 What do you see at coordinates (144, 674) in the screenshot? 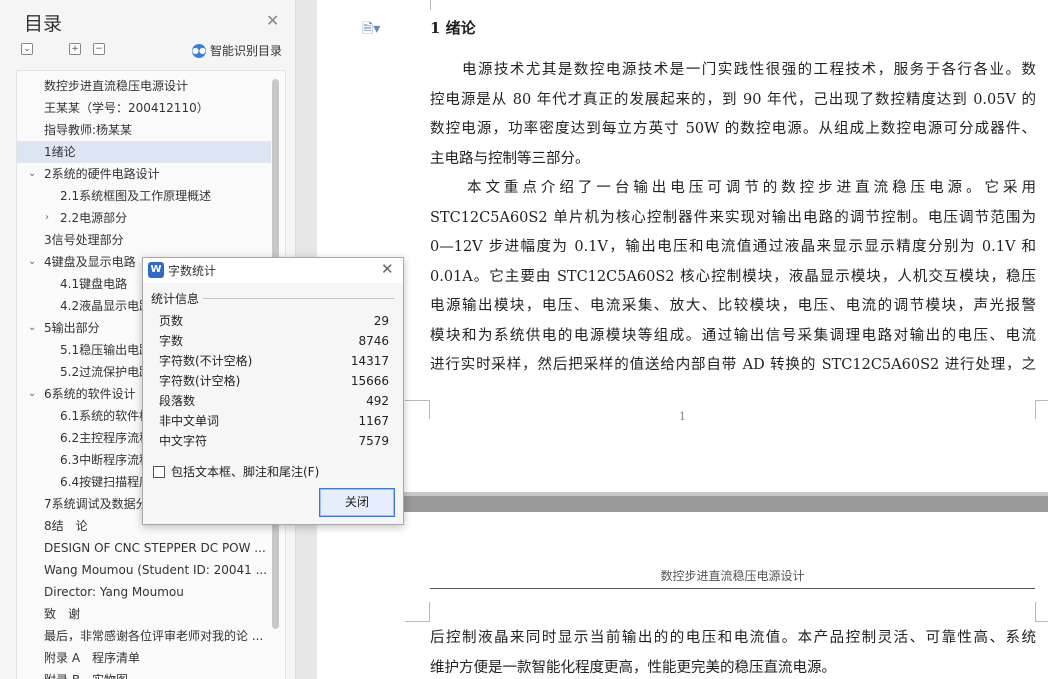
I see `toc-item: 附录 B 实物图` at bounding box center [144, 674].